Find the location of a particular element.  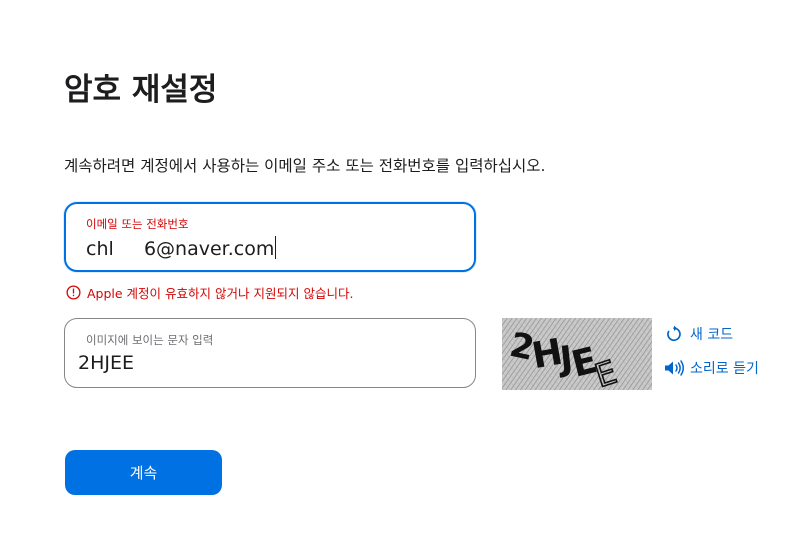

captcha-field-label: 이미지에 보이는 문자 입력 is located at coordinates (150, 340).